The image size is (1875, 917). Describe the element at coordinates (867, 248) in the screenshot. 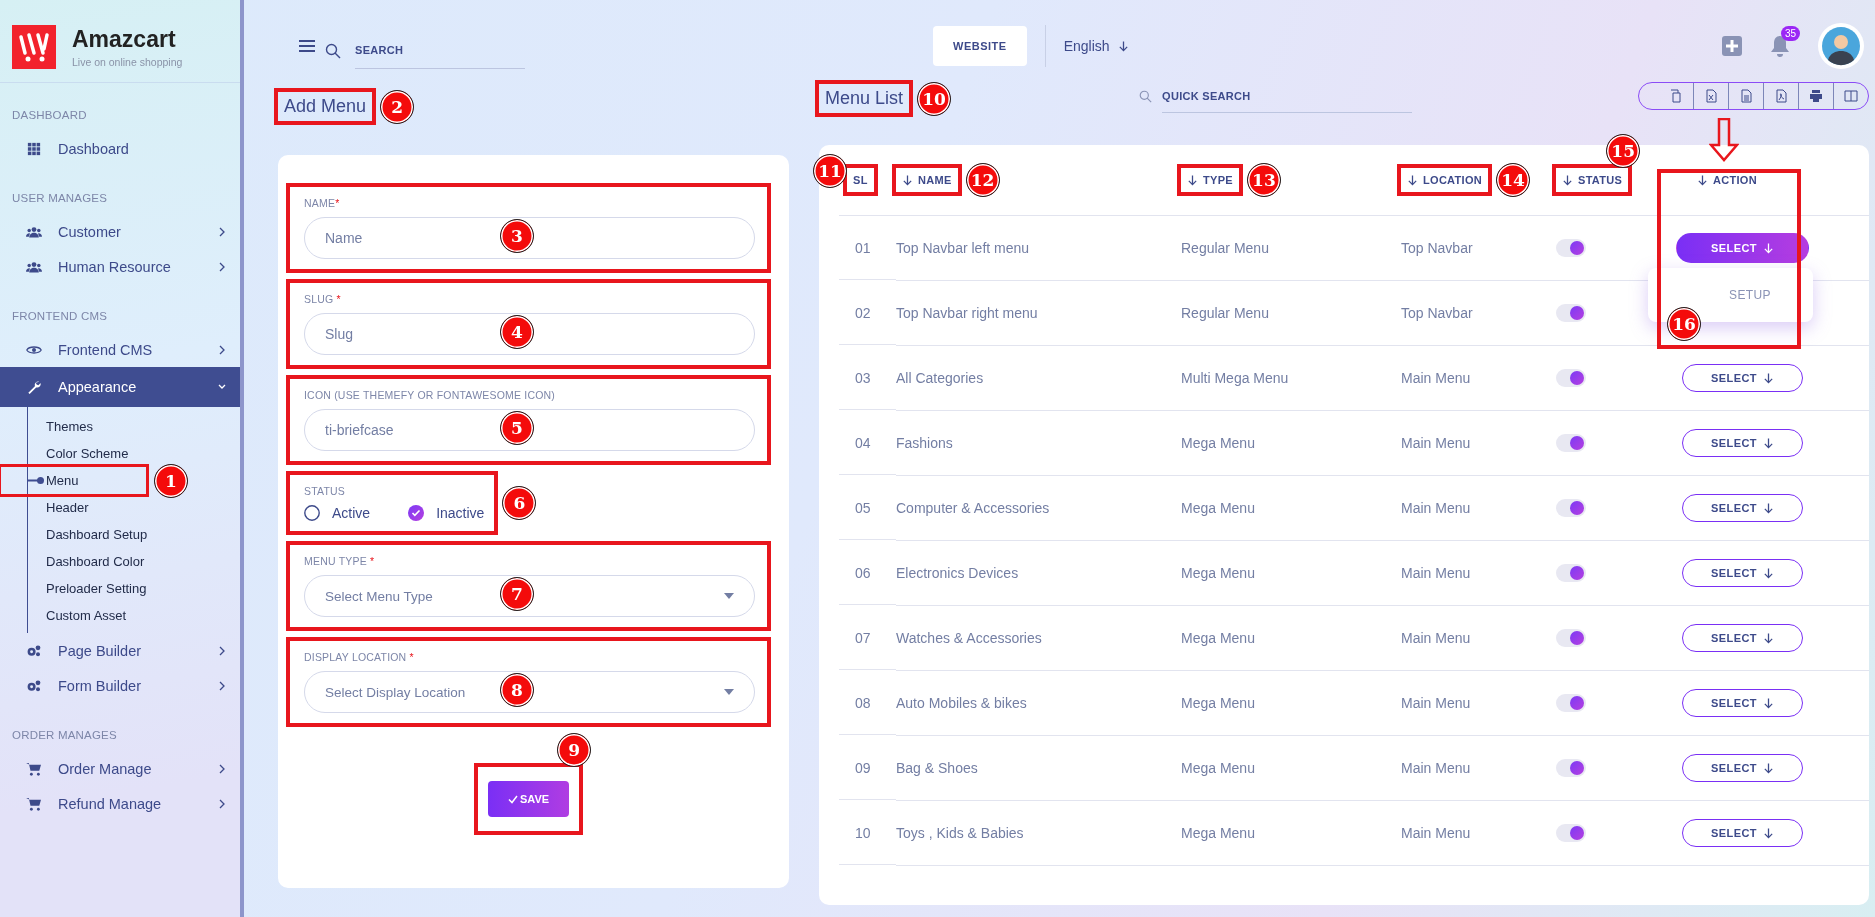

I see `table-cell: 01` at that location.